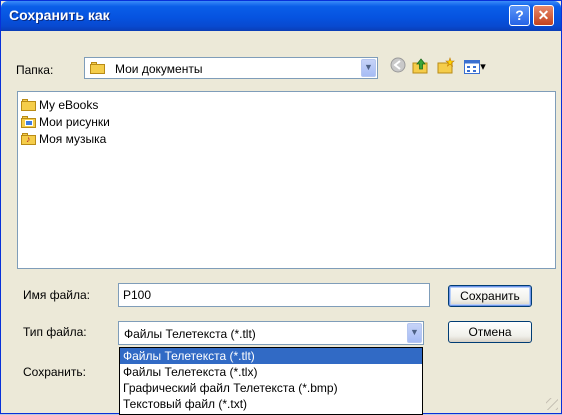 This screenshot has height=415, width=562. I want to click on title-bar: Сохранить как ? ✕, so click(281, 16).